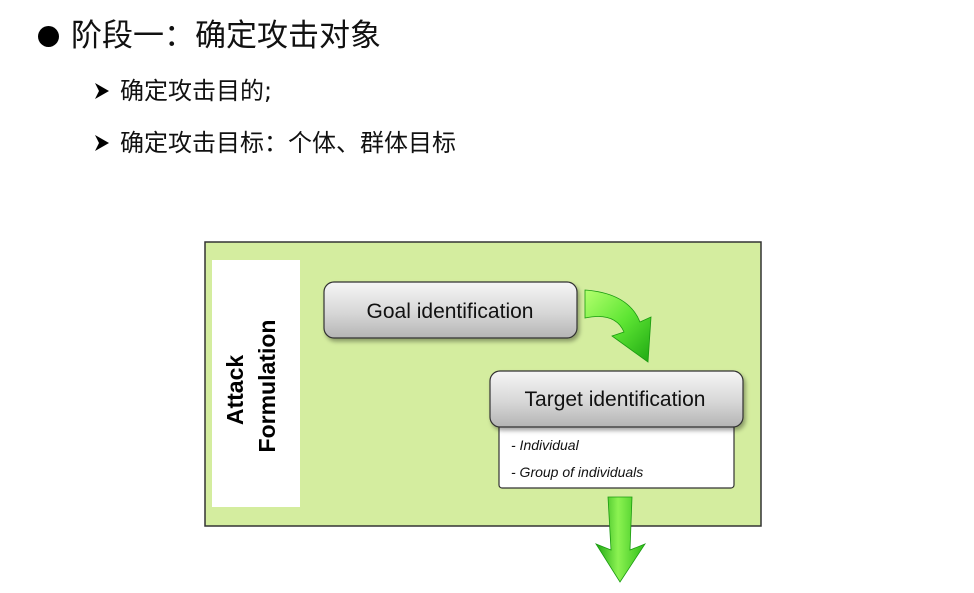 The height and width of the screenshot is (593, 974). Describe the element at coordinates (267, 386) in the screenshot. I see `side-label-formulation: Formulation` at that location.